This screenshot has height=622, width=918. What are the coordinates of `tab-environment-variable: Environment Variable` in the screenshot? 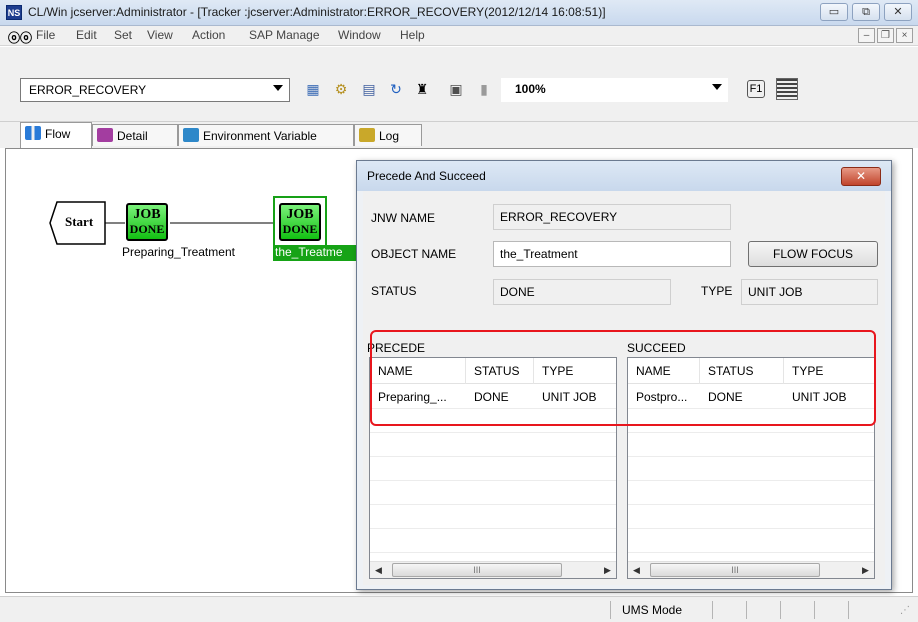 It's located at (266, 135).